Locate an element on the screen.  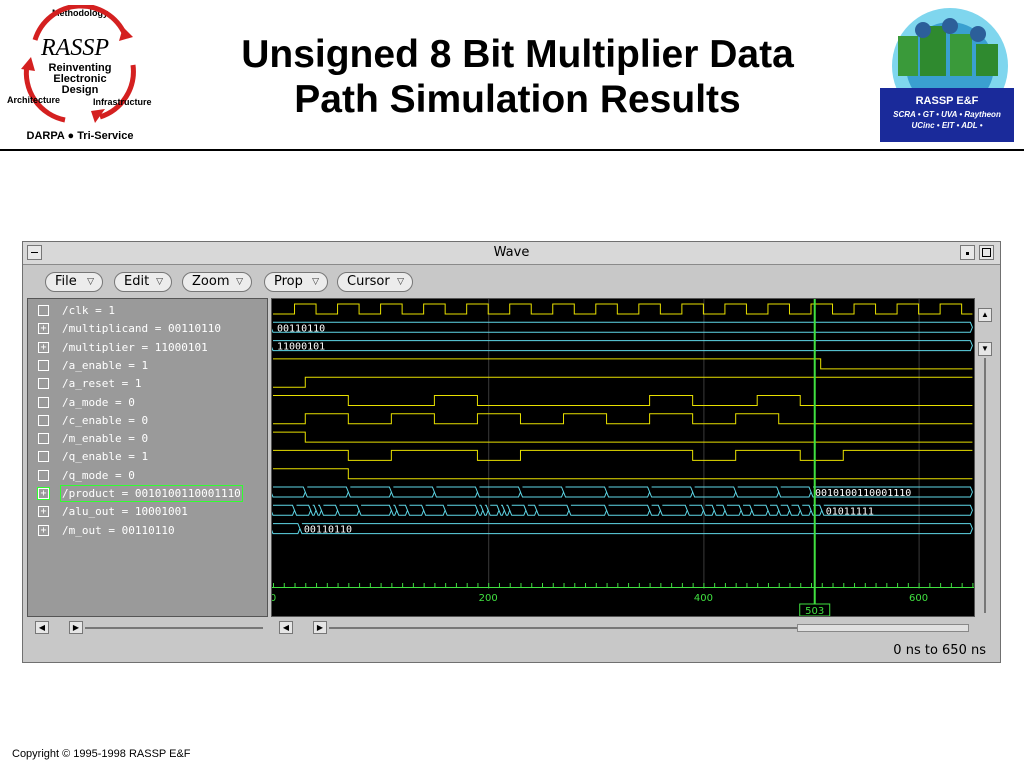
scroll-down-button: ▼ is located at coordinates (985, 349).